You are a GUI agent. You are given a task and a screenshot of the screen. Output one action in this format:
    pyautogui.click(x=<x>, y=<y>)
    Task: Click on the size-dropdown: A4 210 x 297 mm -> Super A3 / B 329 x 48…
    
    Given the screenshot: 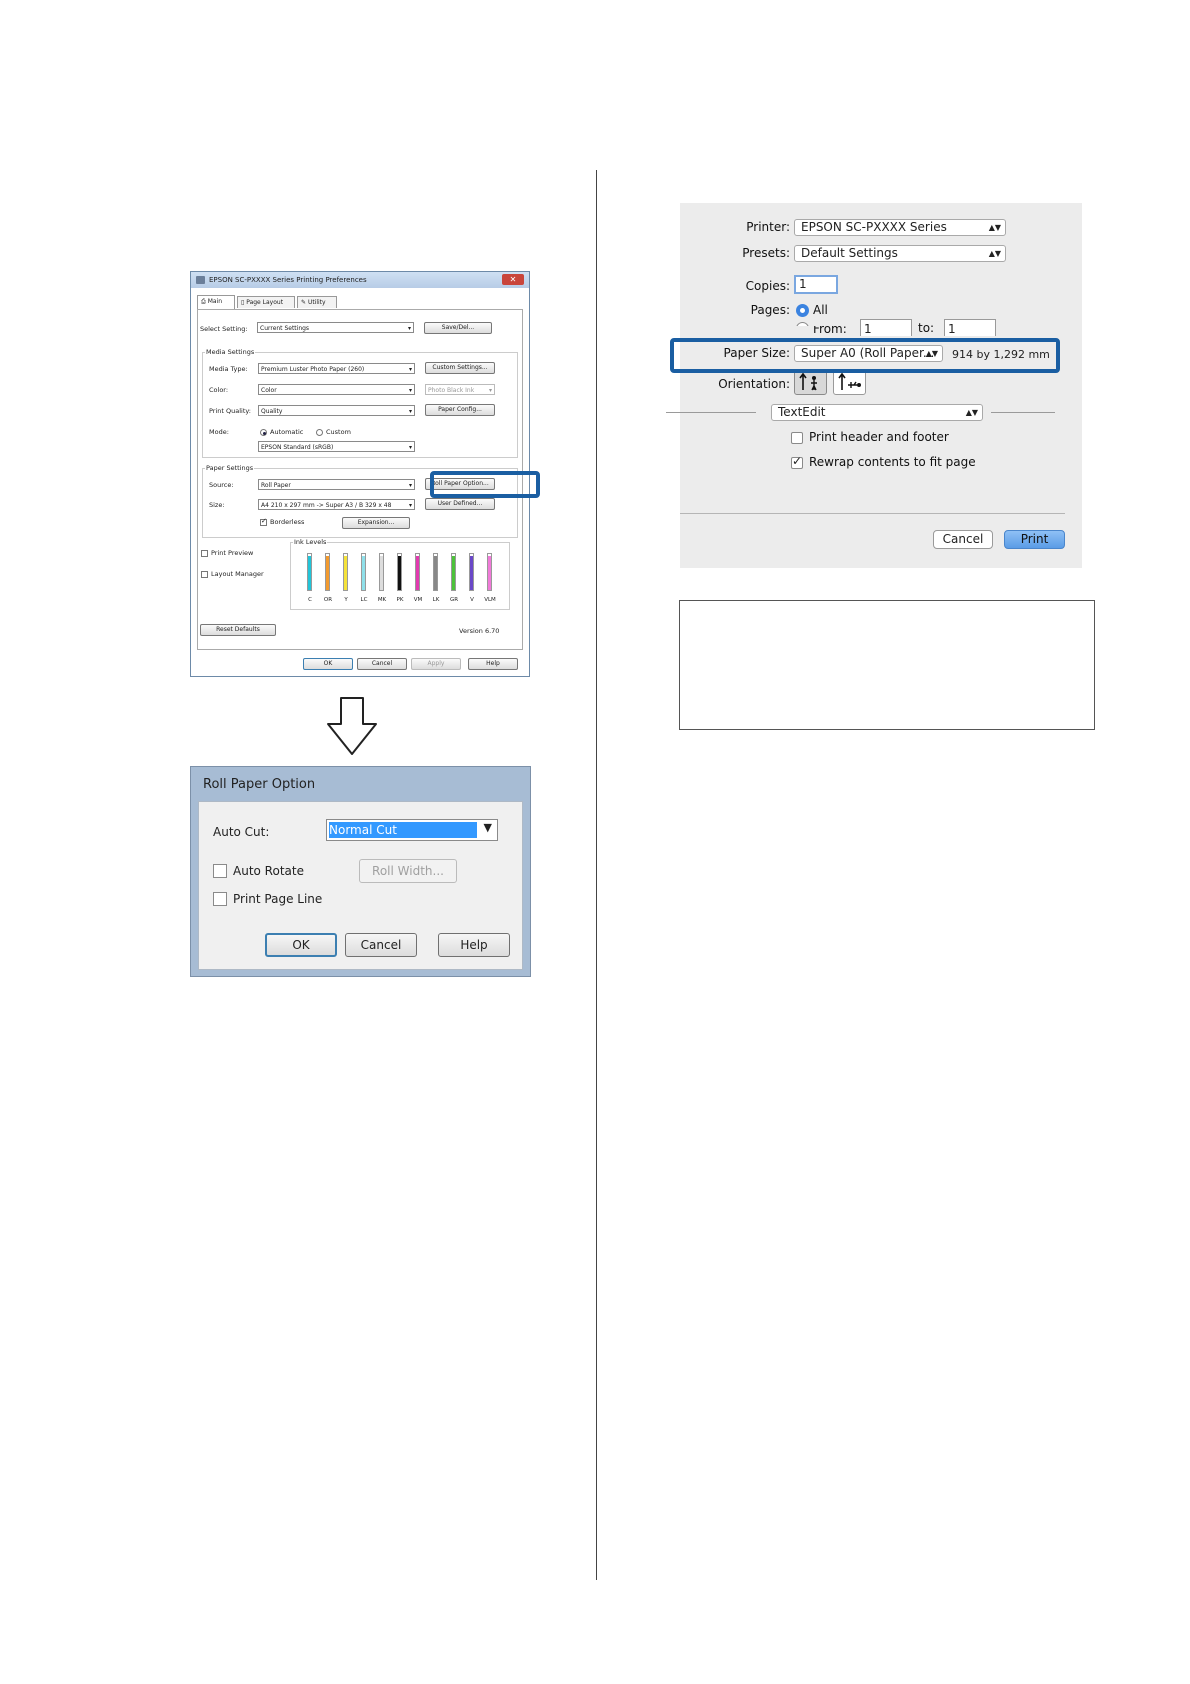 What is the action you would take?
    pyautogui.click(x=336, y=504)
    